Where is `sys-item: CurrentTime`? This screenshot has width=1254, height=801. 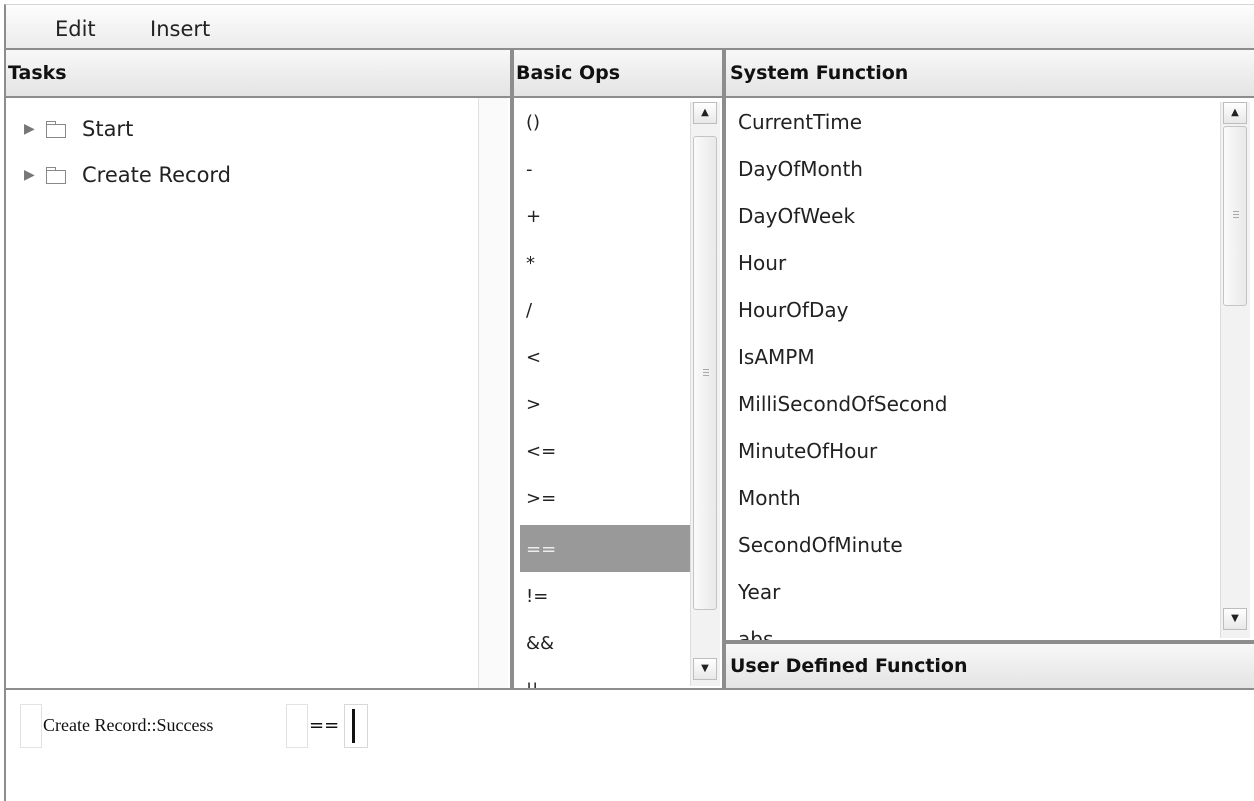 sys-item: CurrentTime is located at coordinates (800, 121).